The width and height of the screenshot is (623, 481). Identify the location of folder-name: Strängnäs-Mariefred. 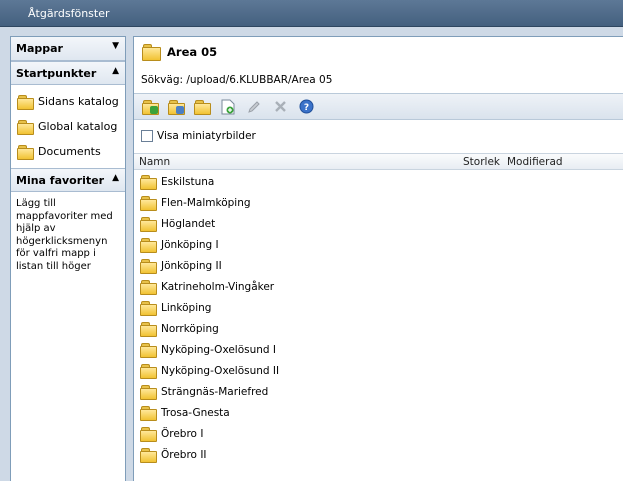
(215, 391).